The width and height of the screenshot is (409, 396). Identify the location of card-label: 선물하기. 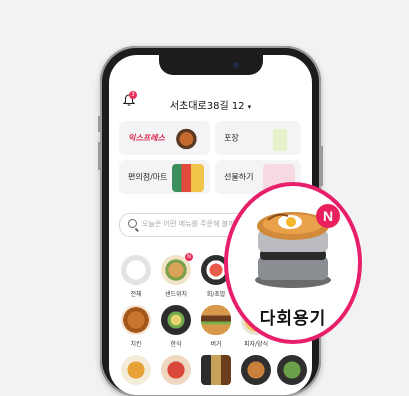
(239, 177).